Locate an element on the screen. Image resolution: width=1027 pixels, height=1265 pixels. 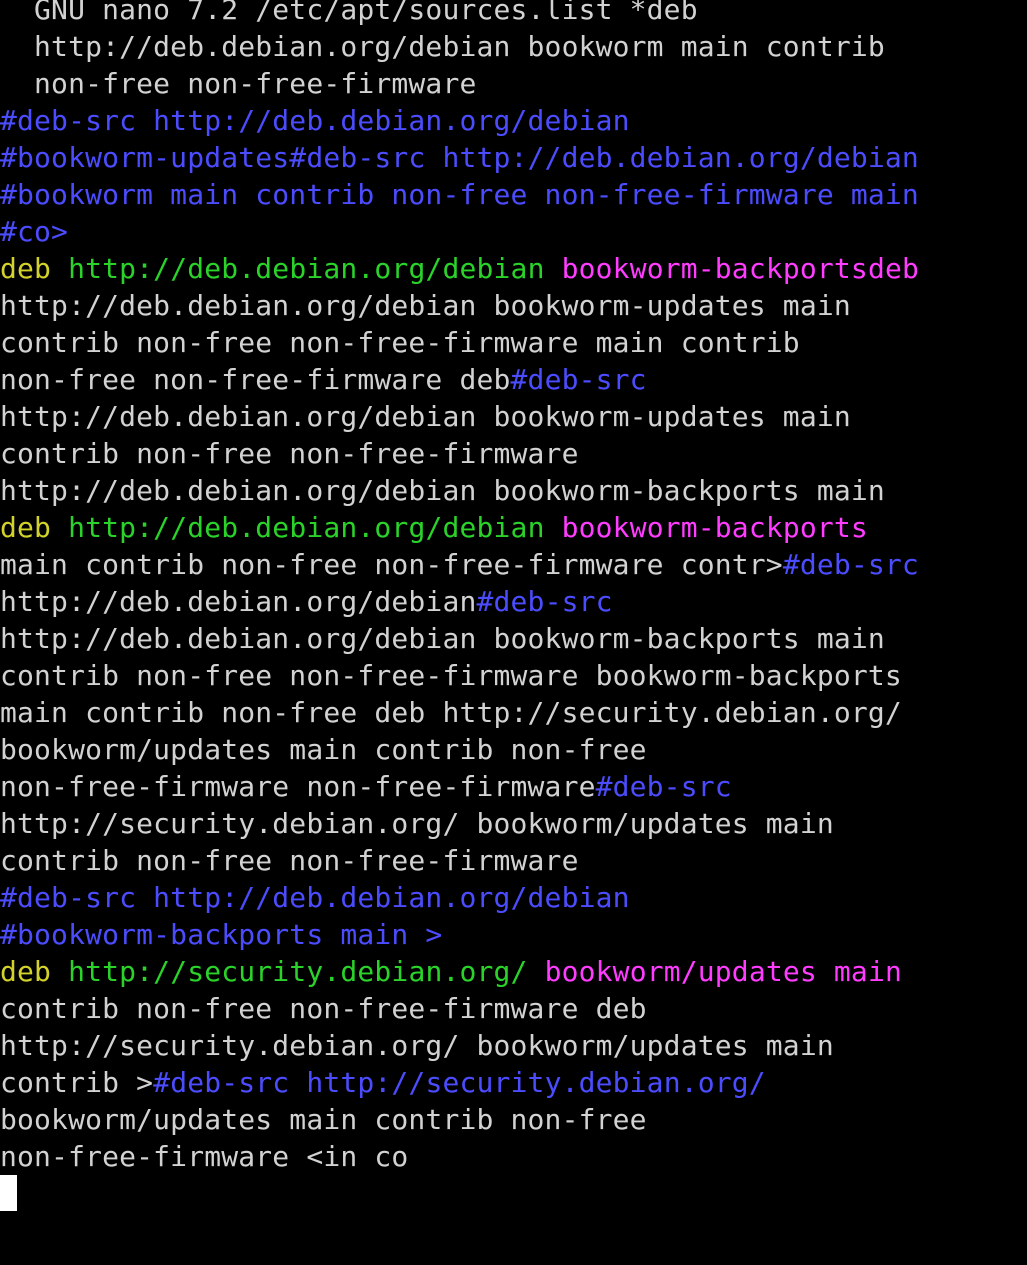
editor-line: non-free non-free-firmware is located at coordinates (513, 83).